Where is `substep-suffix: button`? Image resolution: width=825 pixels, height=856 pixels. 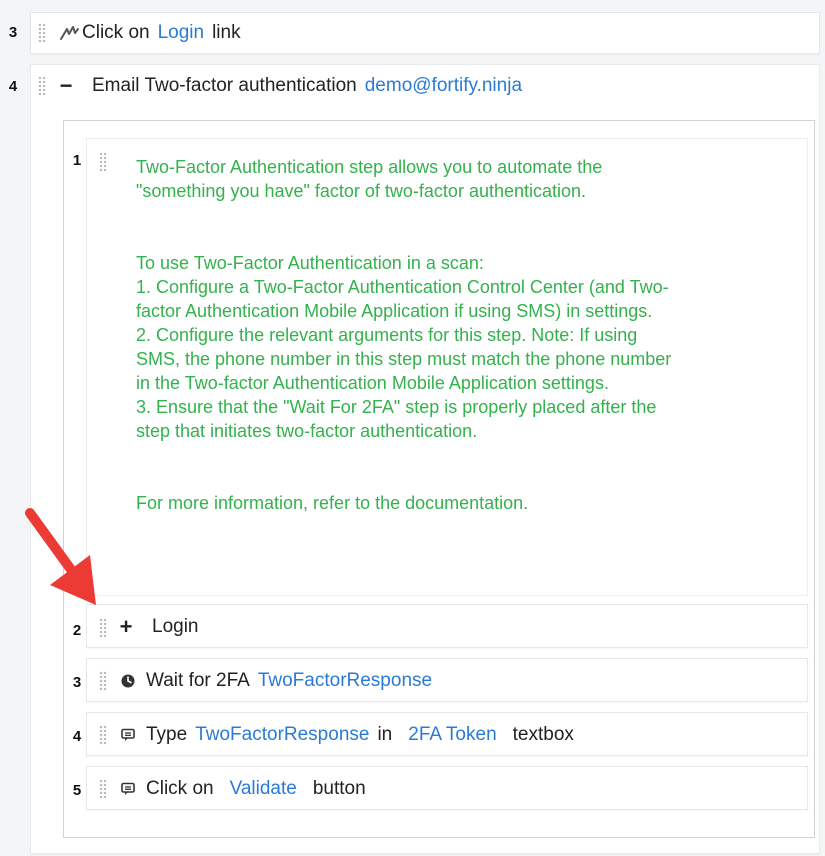
substep-suffix: button is located at coordinates (339, 788).